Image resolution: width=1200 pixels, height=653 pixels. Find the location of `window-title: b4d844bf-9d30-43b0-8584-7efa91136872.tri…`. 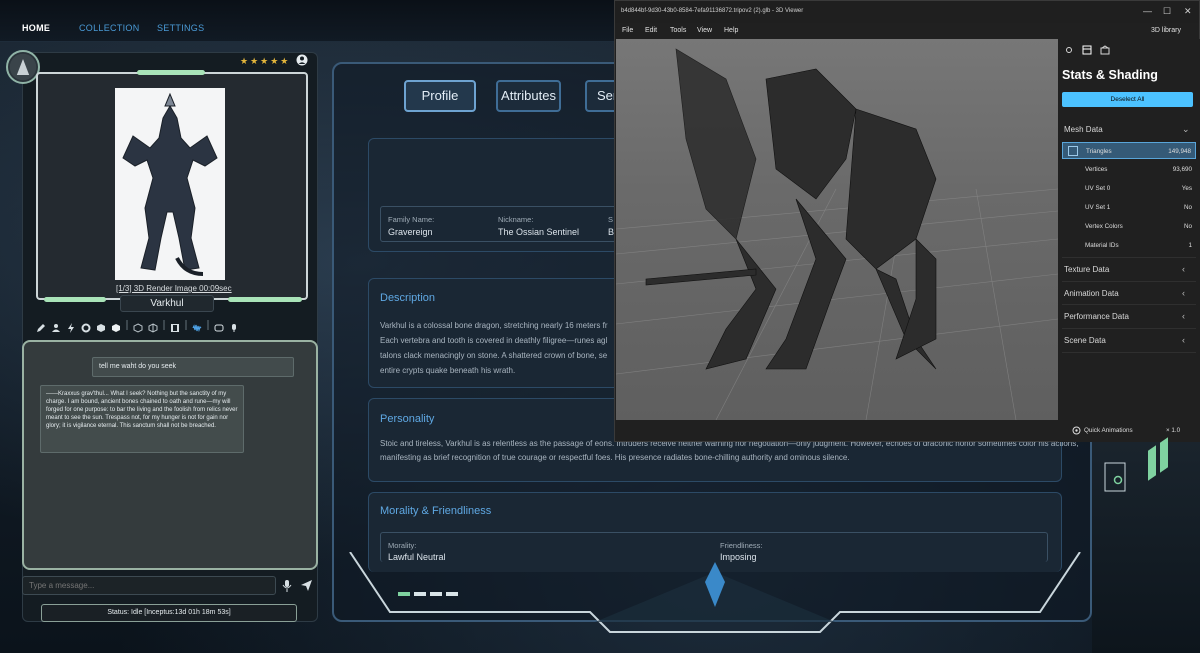

window-title: b4d844bf-9d30-43b0-8584-7efa91136872.tri… is located at coordinates (712, 11).